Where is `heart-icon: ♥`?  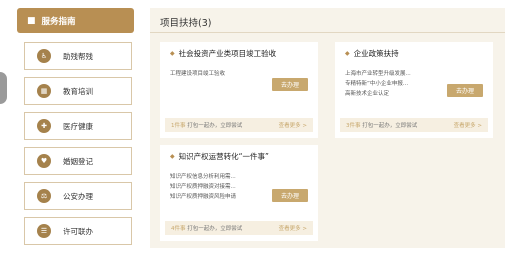
heart-icon: ♥ is located at coordinates (44, 161).